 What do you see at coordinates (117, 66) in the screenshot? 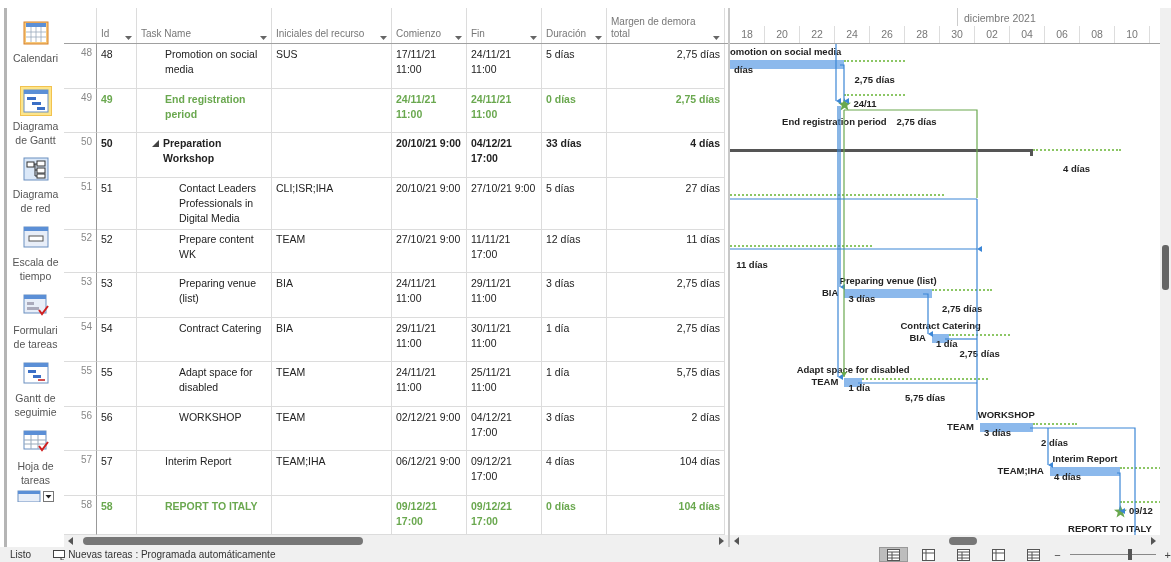
I see `id-cell: 48` at bounding box center [117, 66].